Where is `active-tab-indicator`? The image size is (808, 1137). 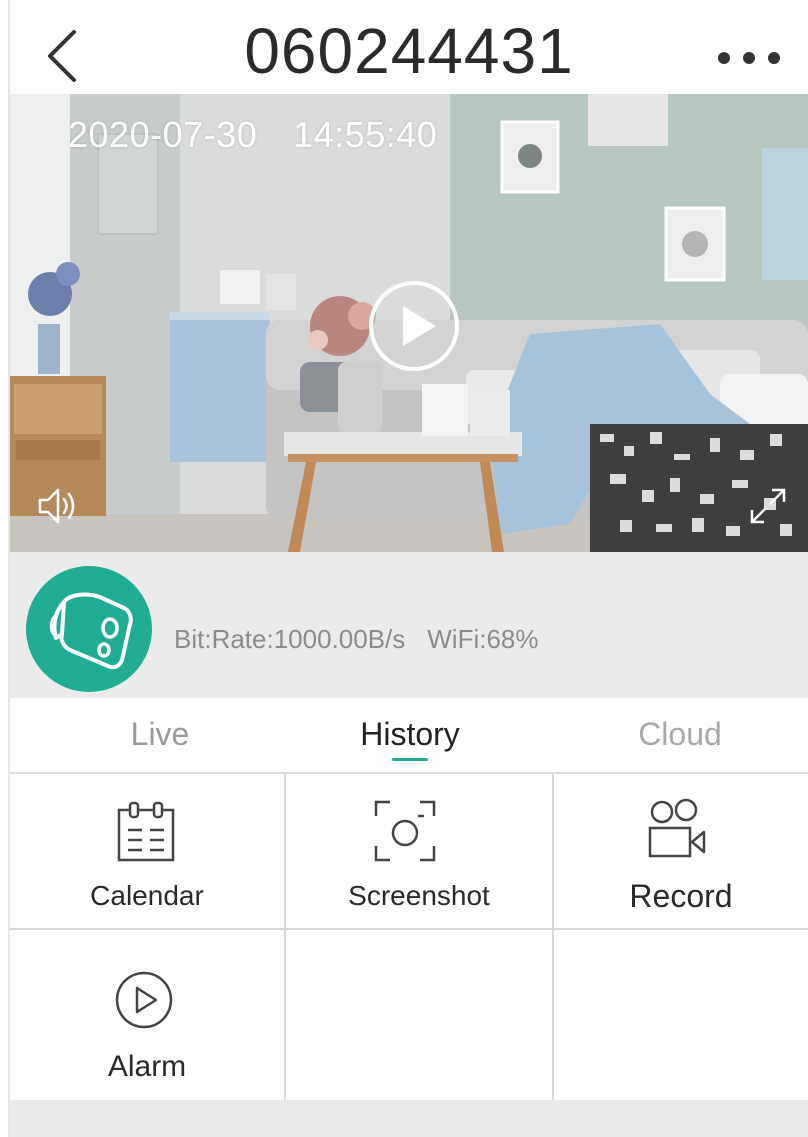
active-tab-indicator is located at coordinates (410, 759).